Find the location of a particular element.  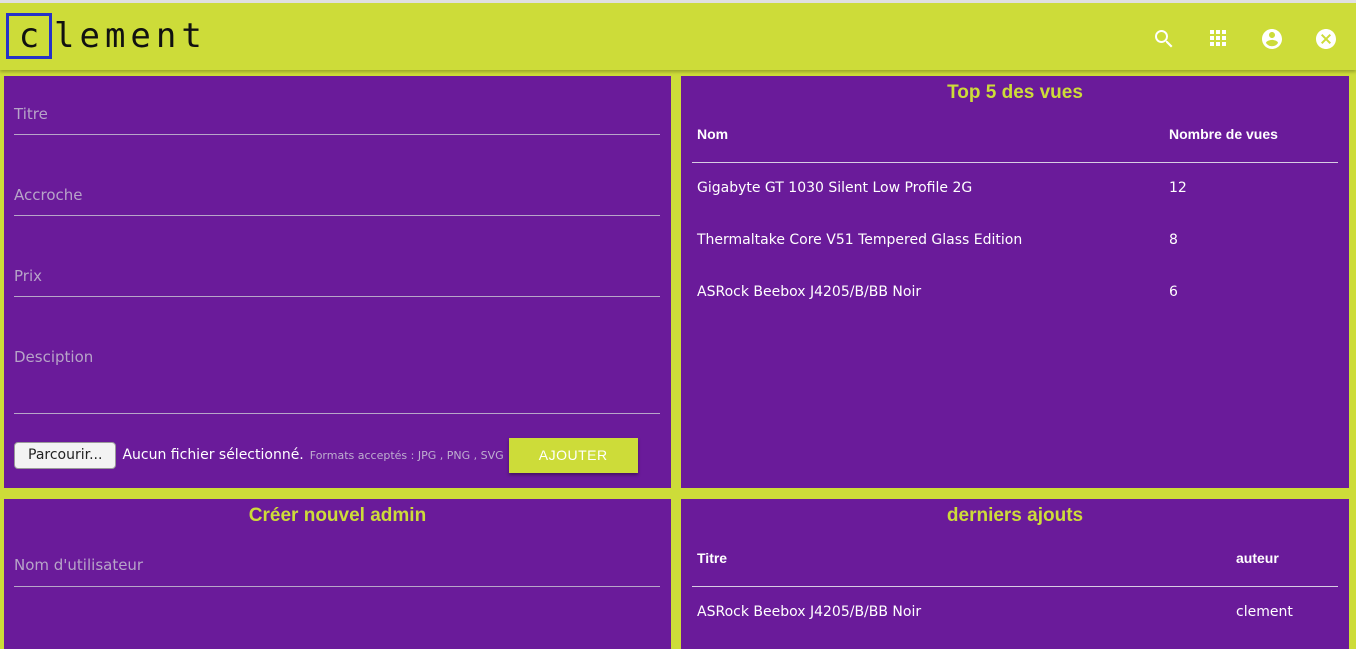

top-views-title: Top 5 des vues is located at coordinates (1015, 92).